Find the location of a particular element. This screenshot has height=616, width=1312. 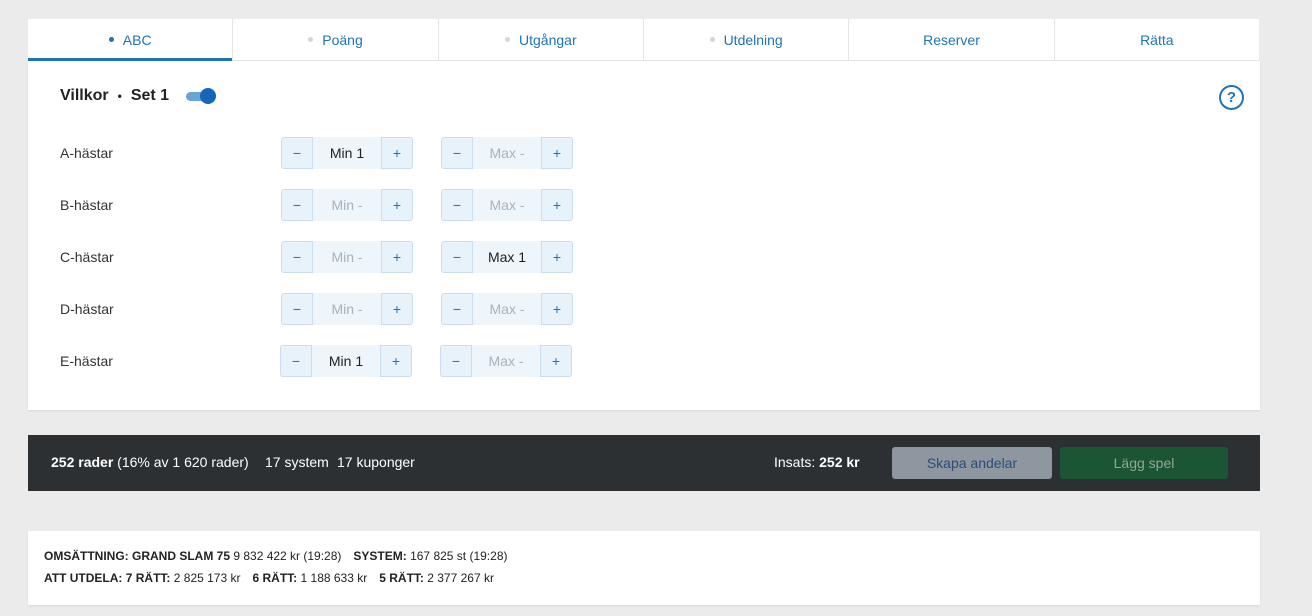

row-label: B-hästar is located at coordinates (86, 205).